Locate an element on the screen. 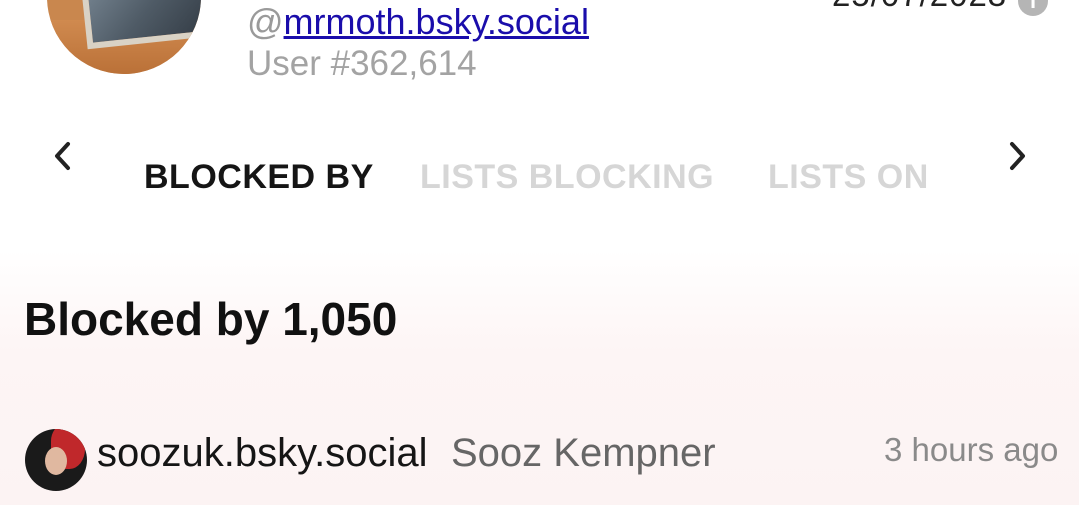 Image resolution: width=1079 pixels, height=505 pixels. tab-lists-on: LISTS ON is located at coordinates (848, 177).